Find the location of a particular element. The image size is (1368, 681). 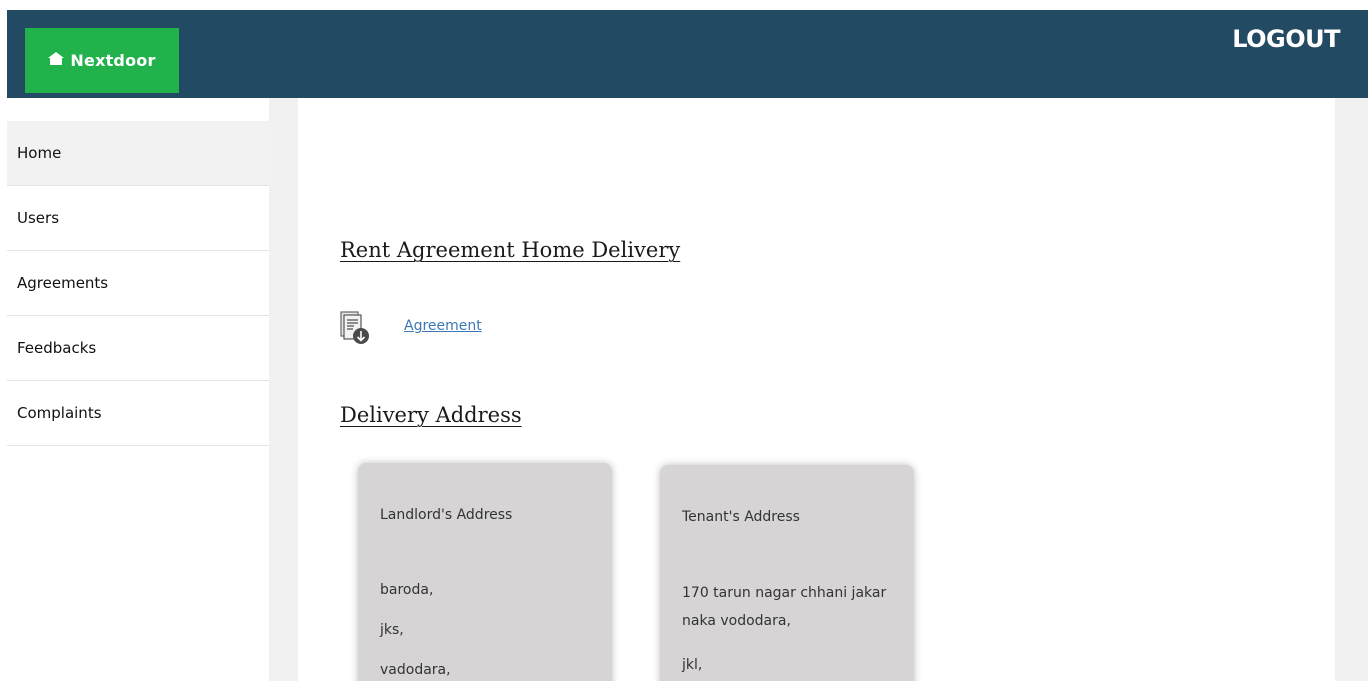

sidebar-item-label: Users is located at coordinates (38, 218).